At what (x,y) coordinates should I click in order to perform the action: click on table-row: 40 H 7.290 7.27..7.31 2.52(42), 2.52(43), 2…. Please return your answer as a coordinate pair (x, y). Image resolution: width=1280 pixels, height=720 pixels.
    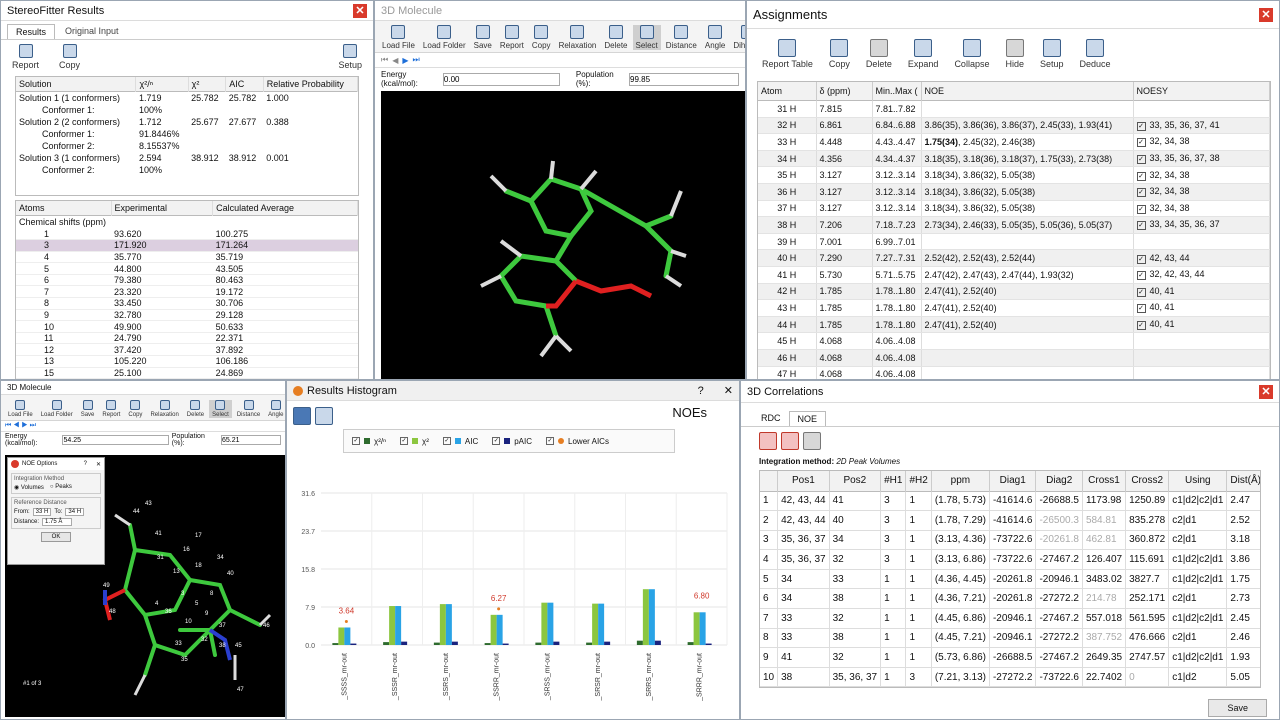
    Looking at the image, I should click on (1014, 258).